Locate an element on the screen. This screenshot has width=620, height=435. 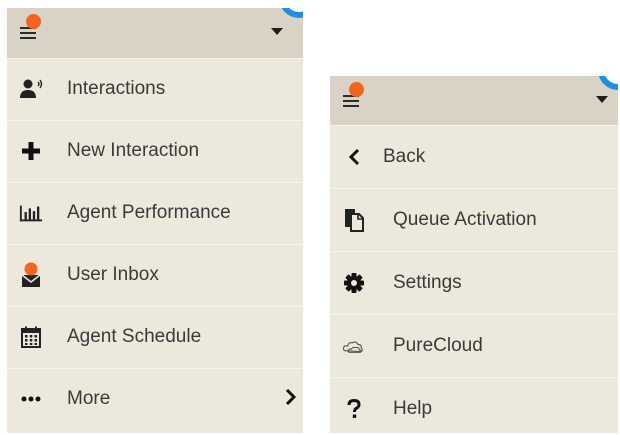
menu-item-queue-activation: Queue Activation is located at coordinates (474, 219).